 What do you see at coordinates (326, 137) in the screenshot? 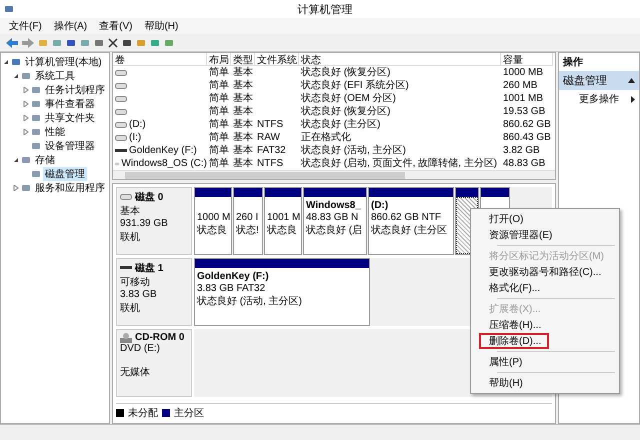
I see `table-cell: 正在格式化` at bounding box center [326, 137].